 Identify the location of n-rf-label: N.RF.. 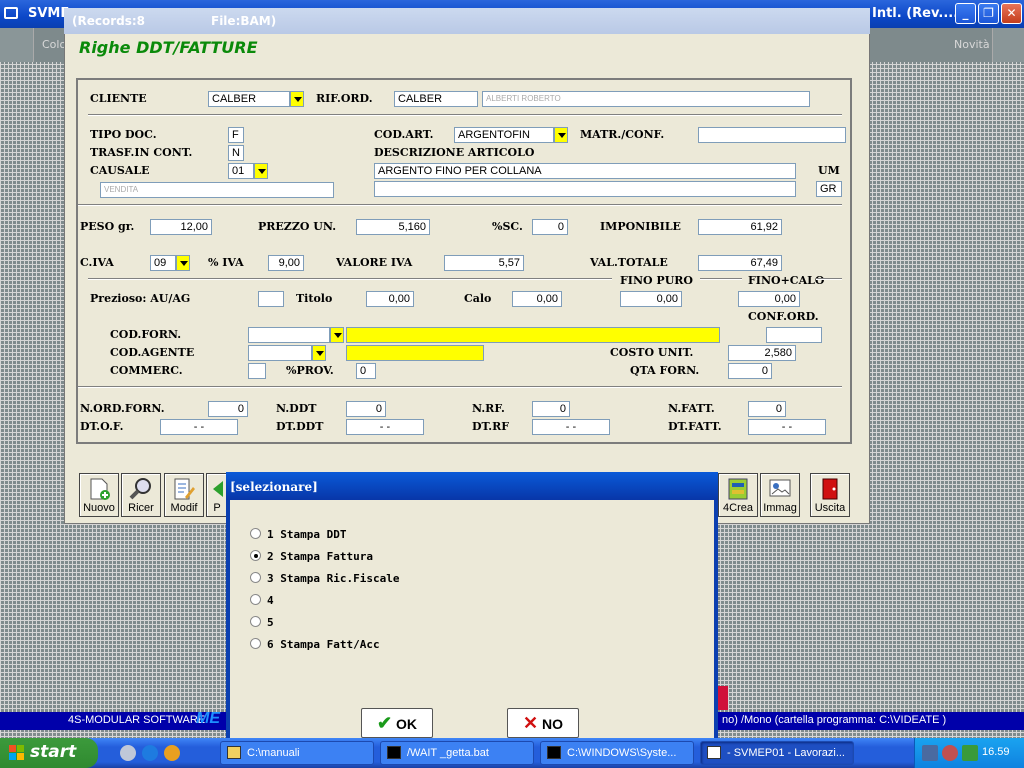
(488, 408).